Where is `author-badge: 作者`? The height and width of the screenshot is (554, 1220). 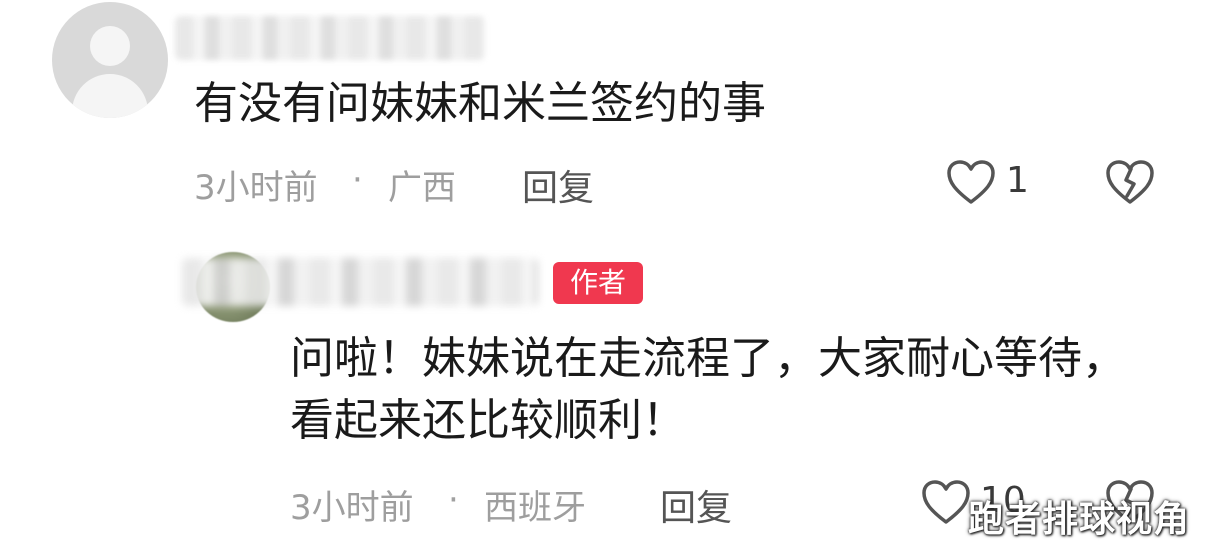 author-badge: 作者 is located at coordinates (598, 283).